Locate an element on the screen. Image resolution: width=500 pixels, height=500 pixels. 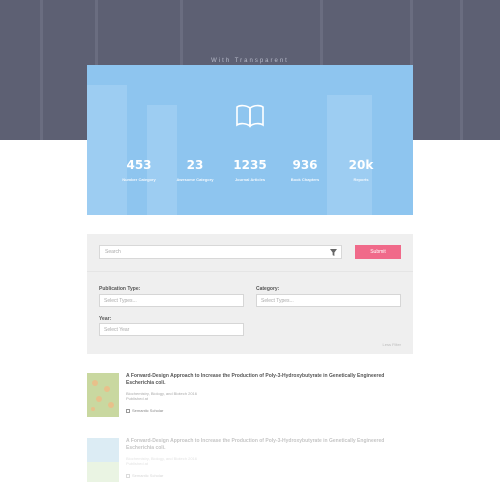
advanced-filter-link: Less Filter is located at coordinates (392, 344).